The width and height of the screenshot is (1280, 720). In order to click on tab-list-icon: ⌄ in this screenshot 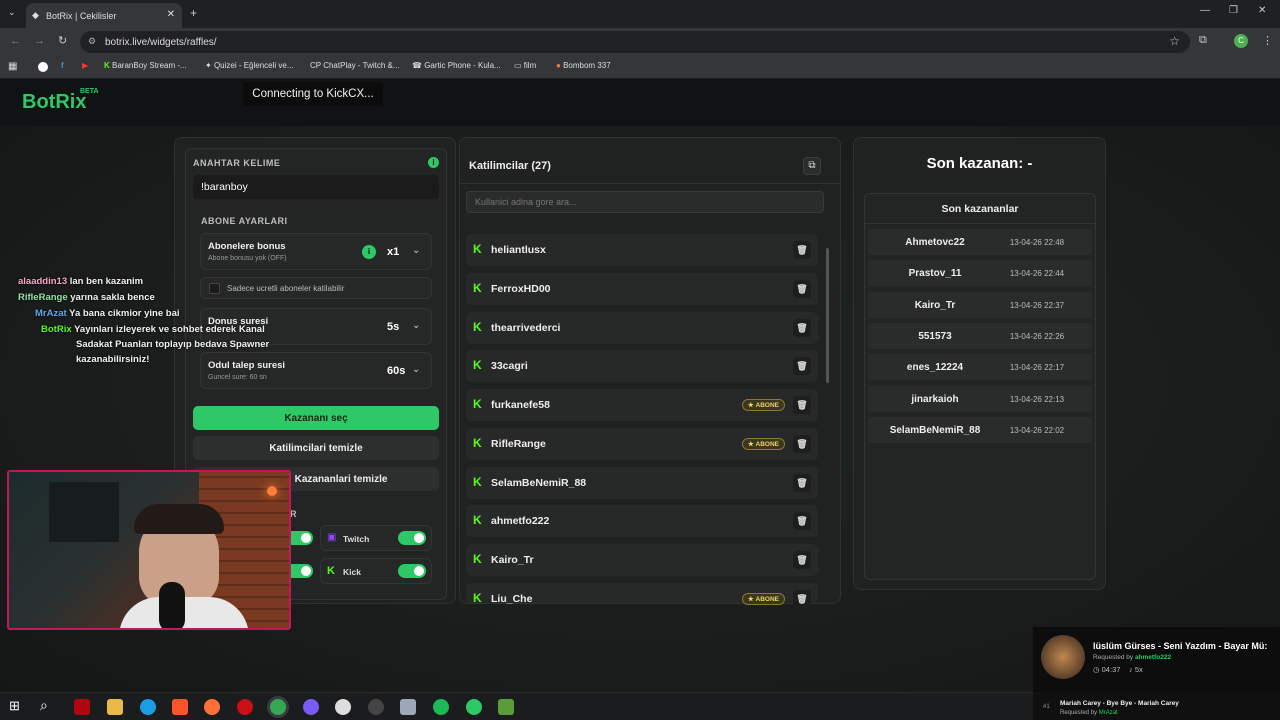, I will do `click(12, 12)`.